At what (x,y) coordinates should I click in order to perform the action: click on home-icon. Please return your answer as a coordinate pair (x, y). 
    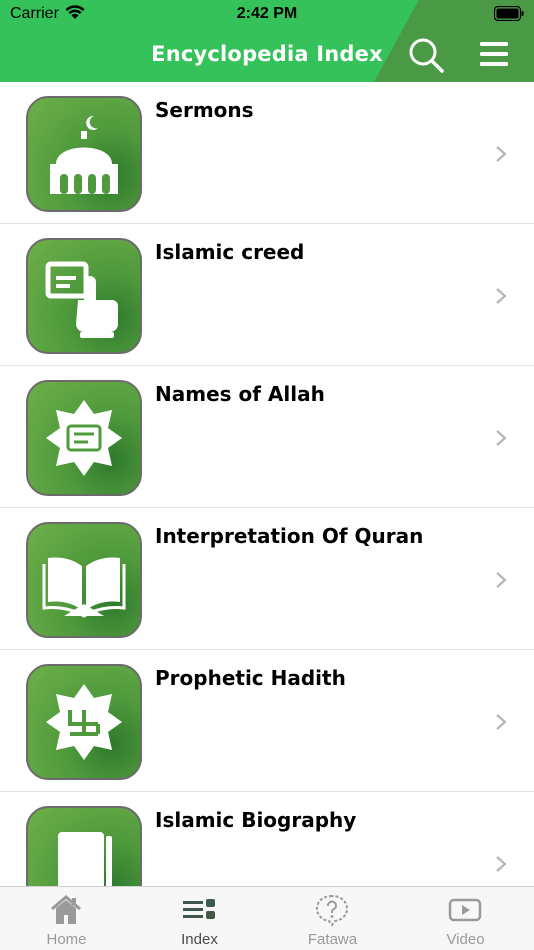
    Looking at the image, I should click on (66, 909).